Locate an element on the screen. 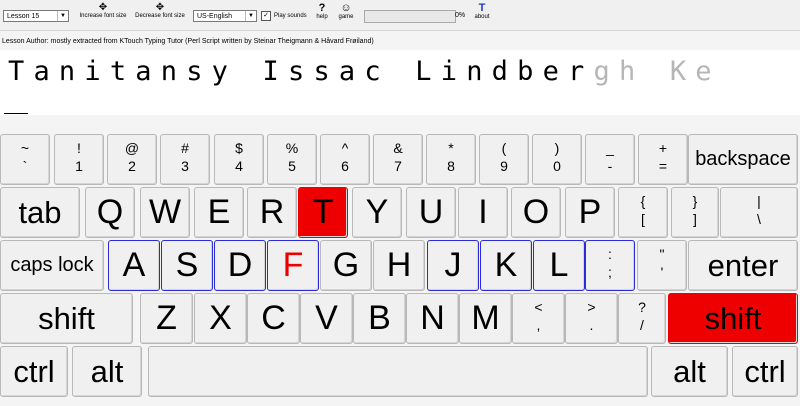 The width and height of the screenshot is (800, 406). key-minus: _ - is located at coordinates (610, 159).